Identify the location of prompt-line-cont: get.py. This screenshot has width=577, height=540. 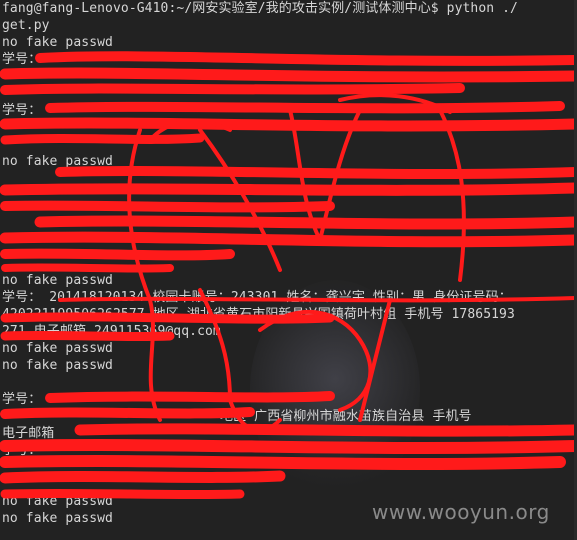
(26, 25).